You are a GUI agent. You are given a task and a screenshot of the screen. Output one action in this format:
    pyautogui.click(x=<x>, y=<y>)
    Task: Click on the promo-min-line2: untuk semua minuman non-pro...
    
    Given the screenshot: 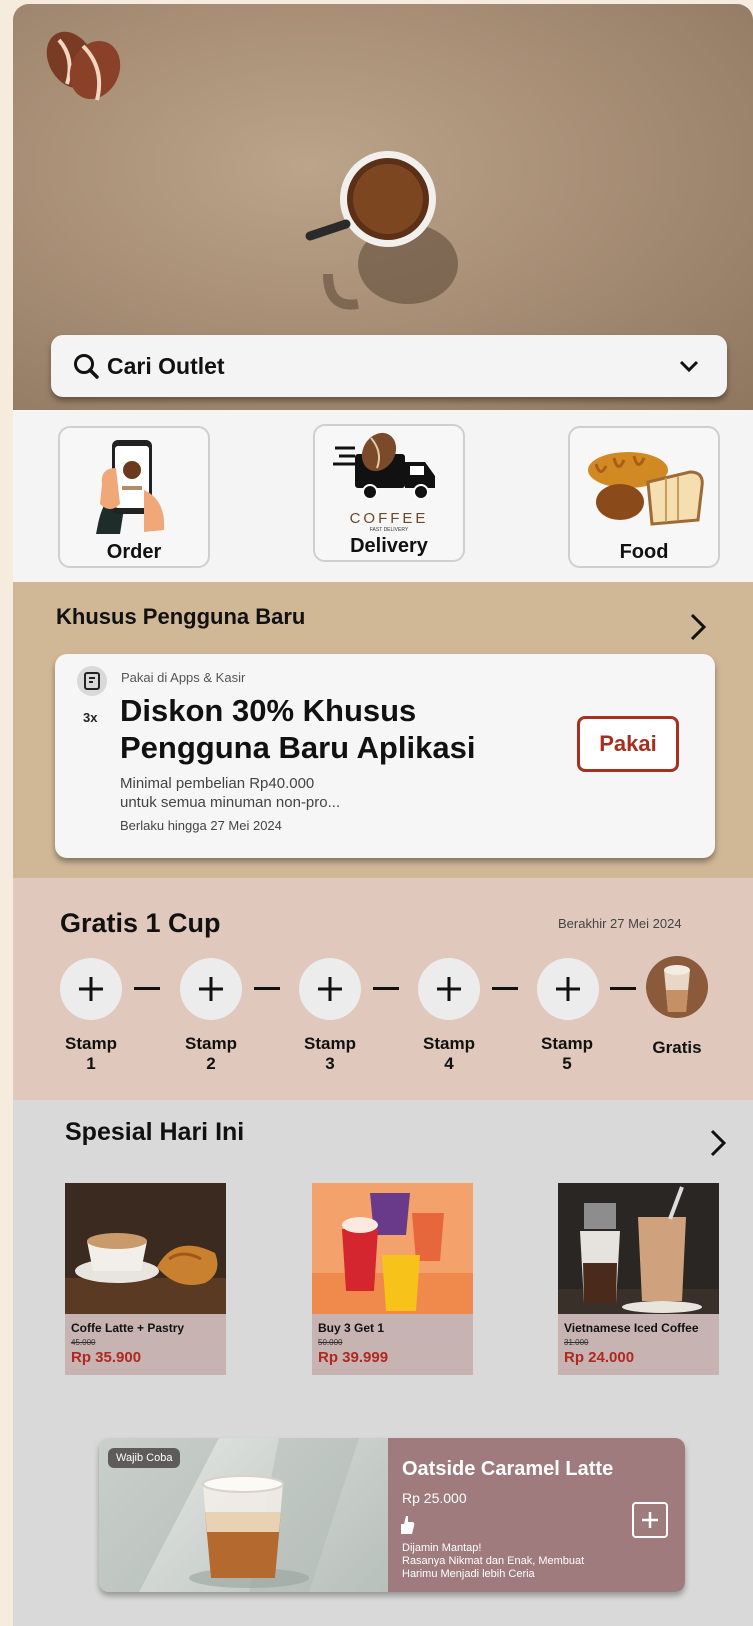 What is the action you would take?
    pyautogui.click(x=230, y=802)
    